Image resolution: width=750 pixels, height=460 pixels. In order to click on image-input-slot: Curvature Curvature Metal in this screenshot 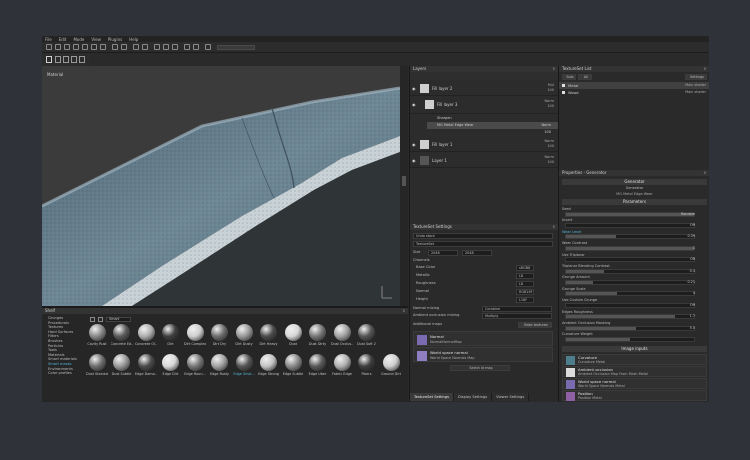, I will do `click(634, 359)`.